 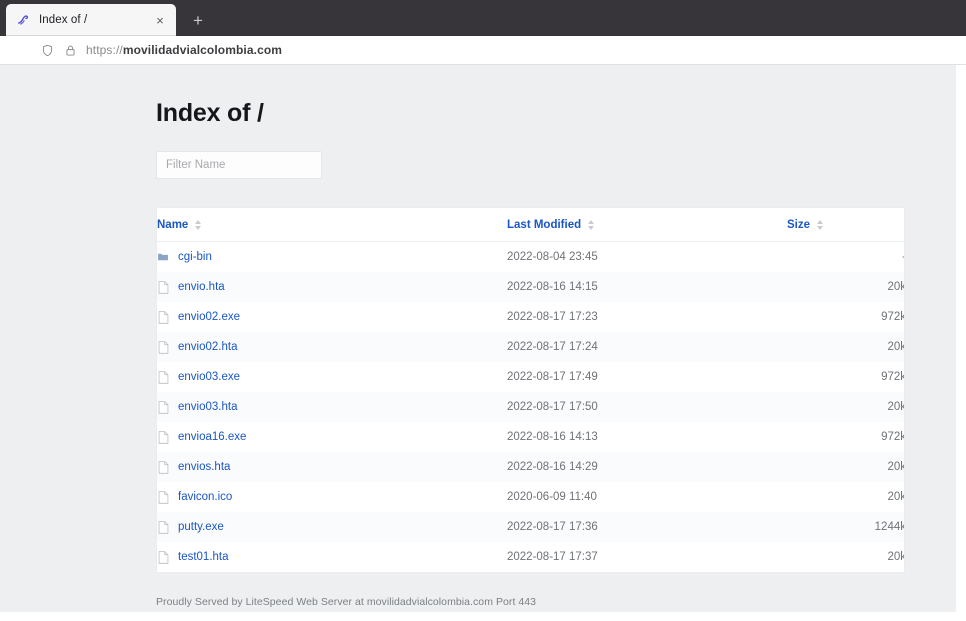 What do you see at coordinates (647, 407) in the screenshot?
I see `cell-last-modified: 2022-08-17 17:50` at bounding box center [647, 407].